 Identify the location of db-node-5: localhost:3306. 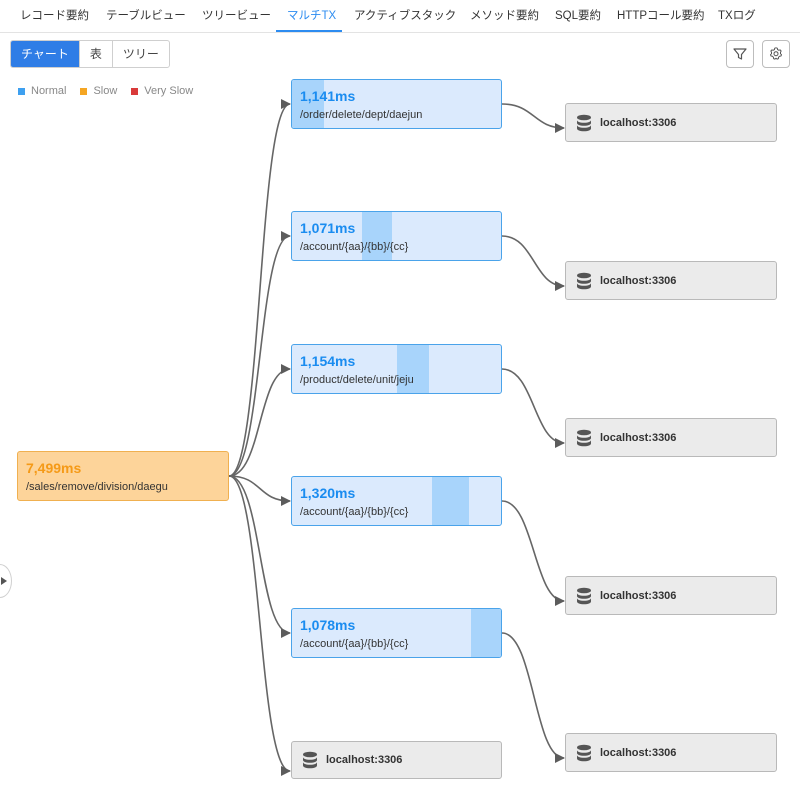
(671, 752).